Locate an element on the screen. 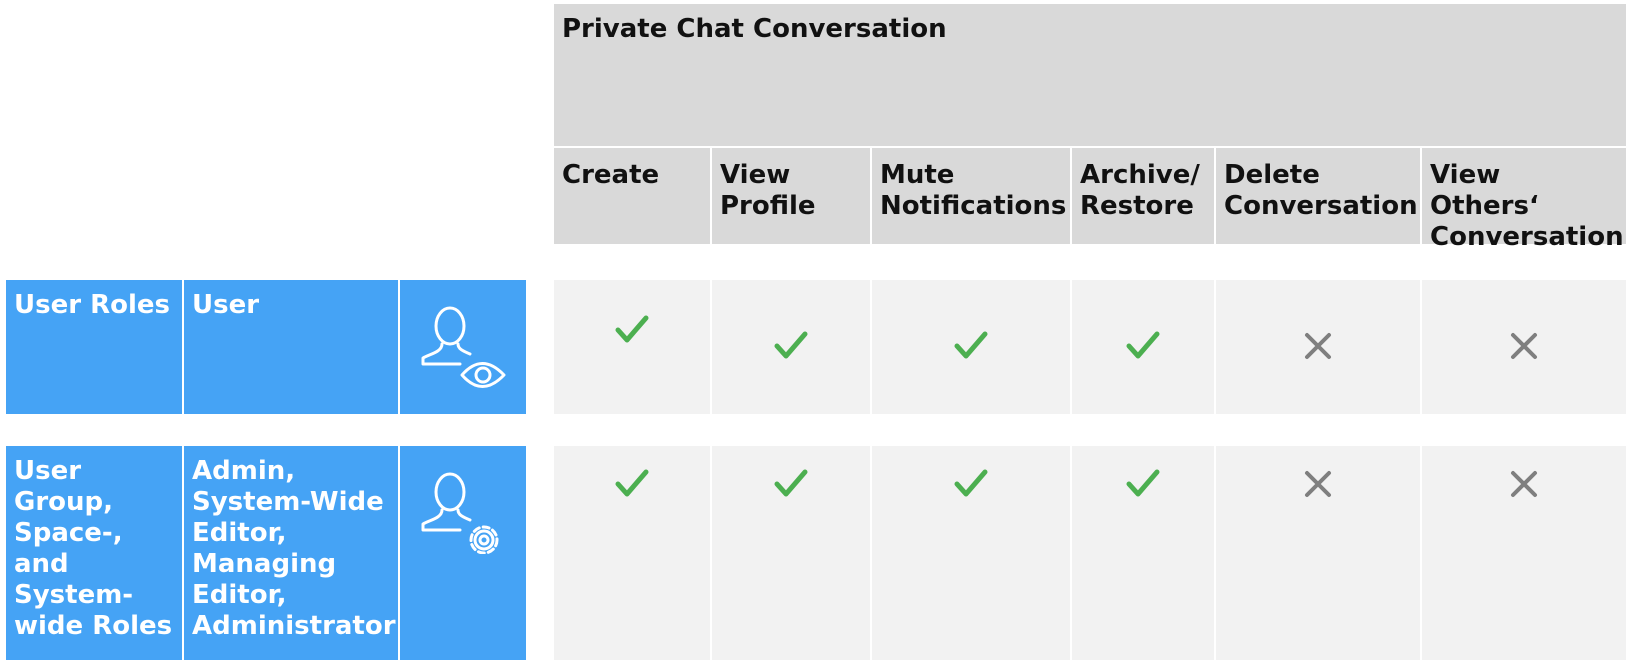  user-view-icon is located at coordinates (463, 347).